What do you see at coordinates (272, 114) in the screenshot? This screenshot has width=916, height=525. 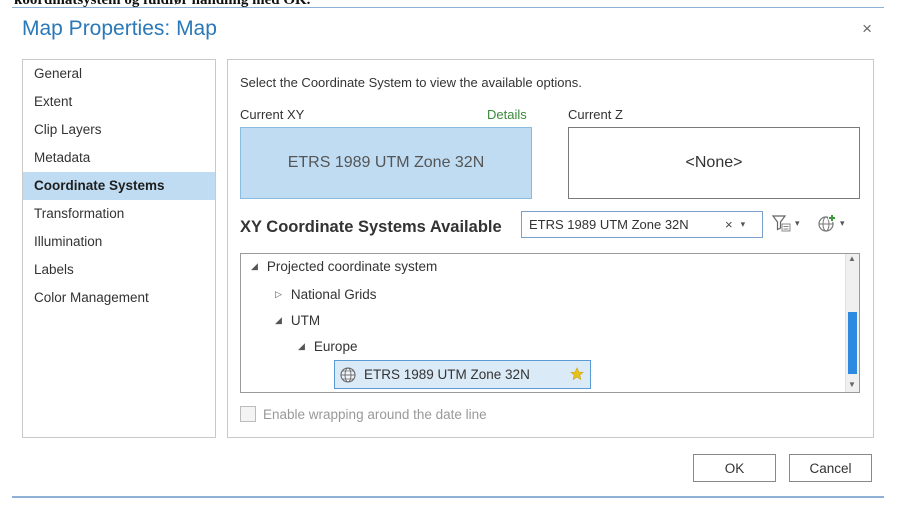 I see `current-xy-label: Current XY` at bounding box center [272, 114].